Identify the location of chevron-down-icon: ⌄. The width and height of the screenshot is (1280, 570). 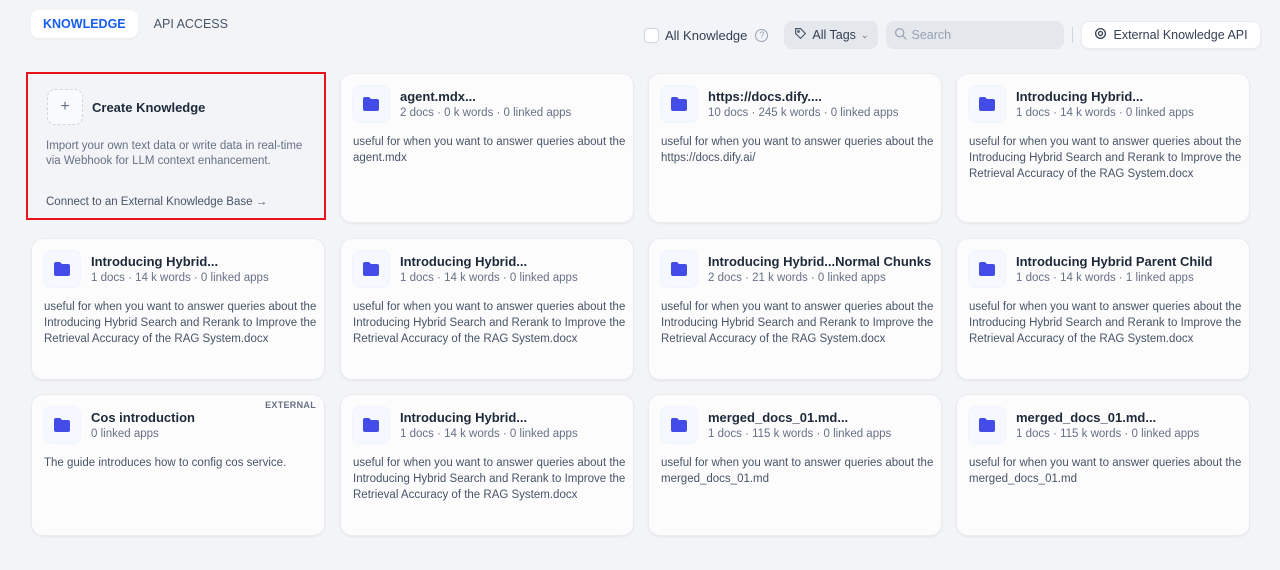
(864, 34).